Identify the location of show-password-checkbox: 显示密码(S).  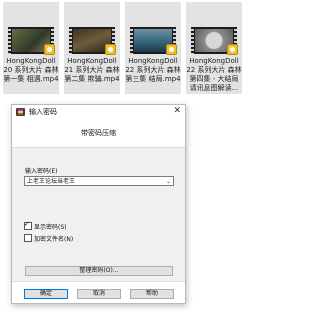
(45, 226).